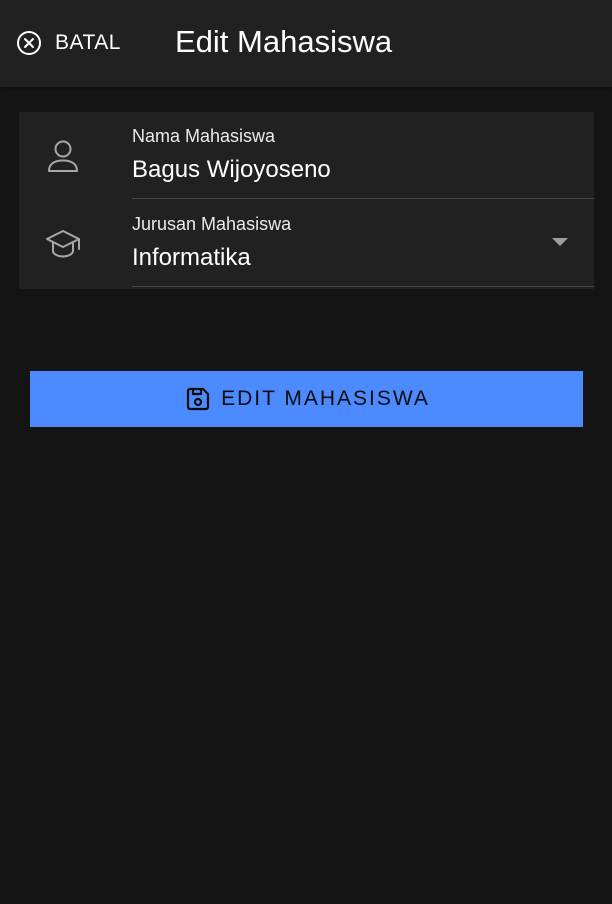  What do you see at coordinates (191, 258) in the screenshot?
I see `major-value: Informatika` at bounding box center [191, 258].